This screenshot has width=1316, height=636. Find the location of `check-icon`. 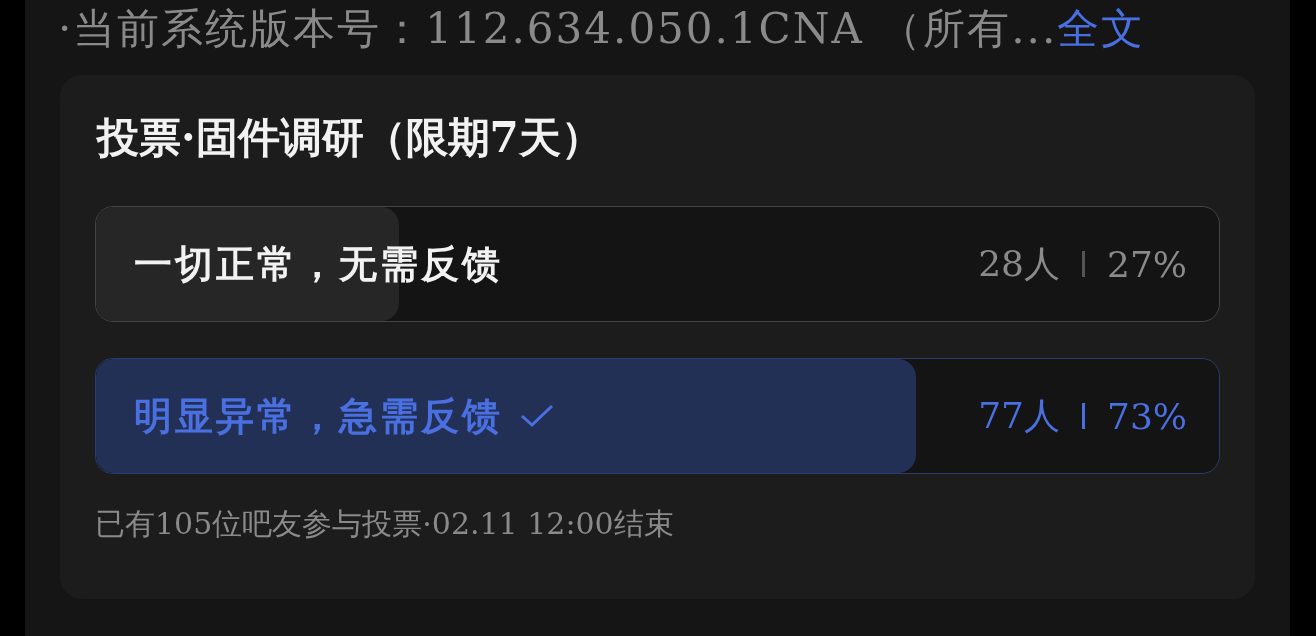

check-icon is located at coordinates (537, 416).